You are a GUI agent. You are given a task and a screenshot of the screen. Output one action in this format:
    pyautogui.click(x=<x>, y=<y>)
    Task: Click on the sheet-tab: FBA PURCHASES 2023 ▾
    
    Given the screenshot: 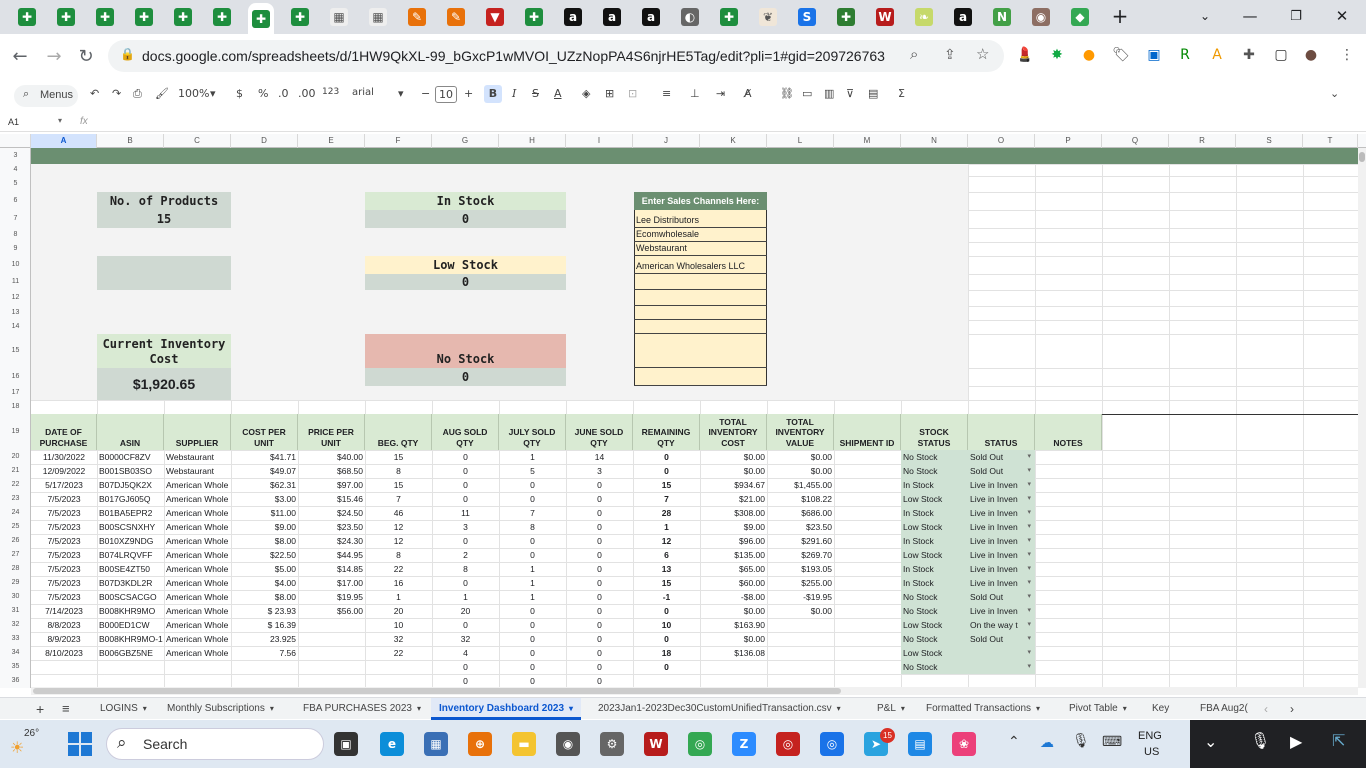 What is the action you would take?
    pyautogui.click(x=362, y=709)
    